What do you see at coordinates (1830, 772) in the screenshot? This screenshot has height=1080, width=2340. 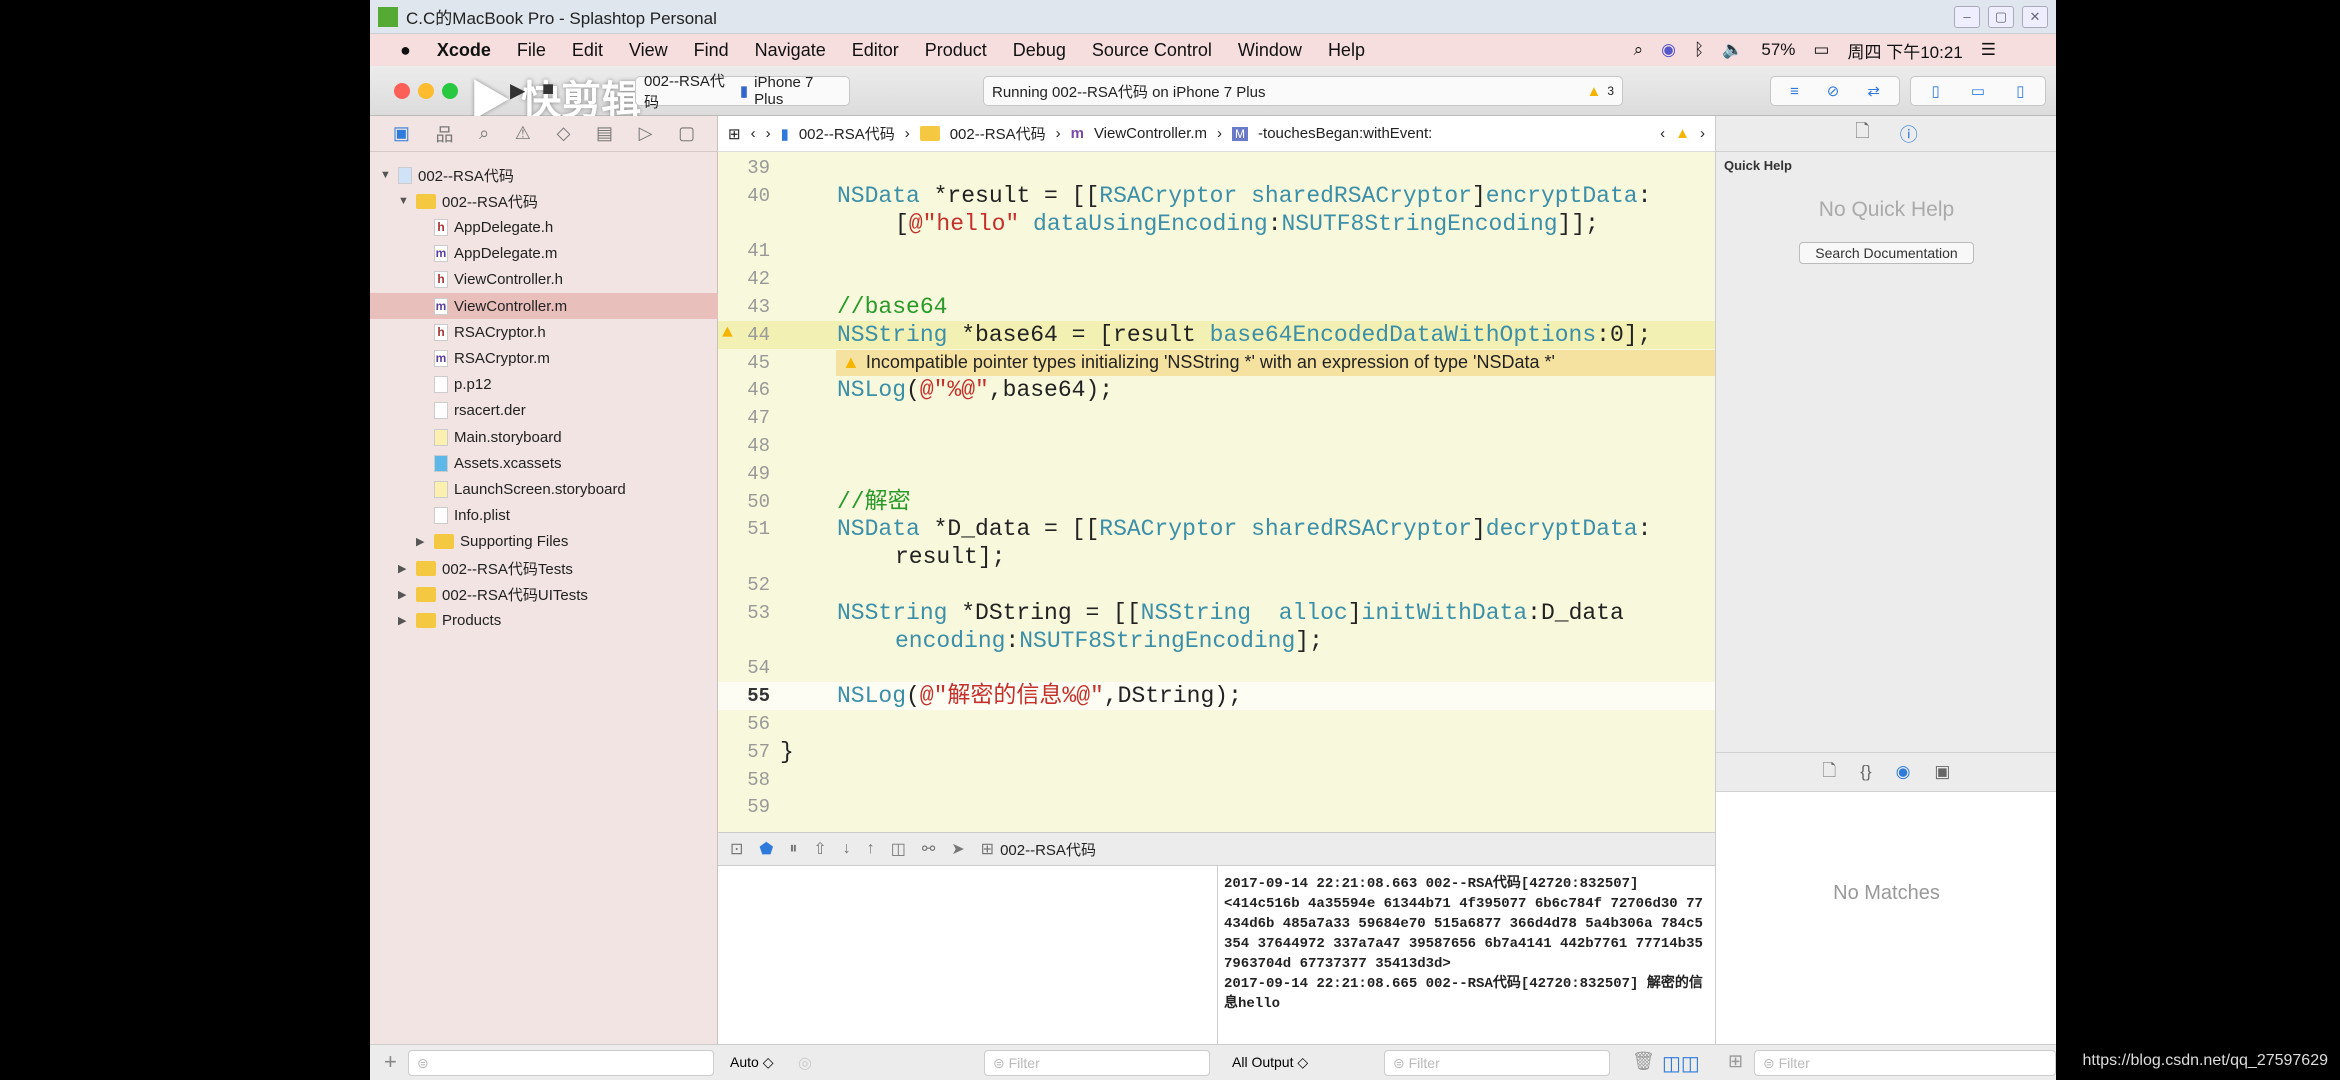 I see `file-template-icon: 🗋` at bounding box center [1830, 772].